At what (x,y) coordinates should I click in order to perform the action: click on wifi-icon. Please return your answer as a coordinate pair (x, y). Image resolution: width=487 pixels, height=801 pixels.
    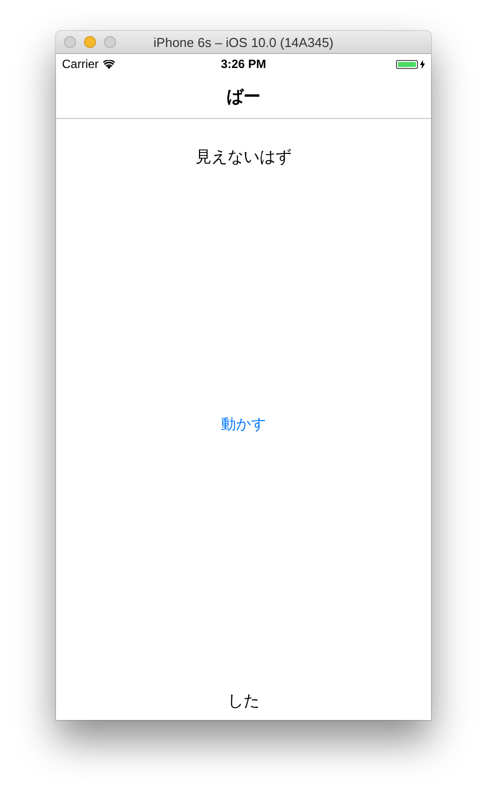
    Looking at the image, I should click on (108, 64).